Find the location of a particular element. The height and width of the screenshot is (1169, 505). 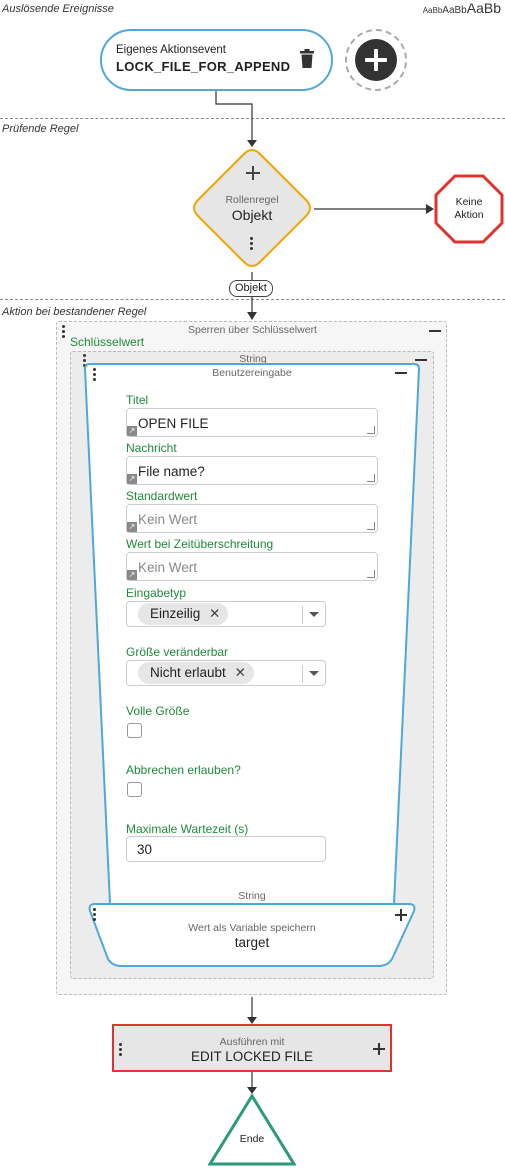

input-type-chip: Einzeilig ✕ is located at coordinates (183, 614).